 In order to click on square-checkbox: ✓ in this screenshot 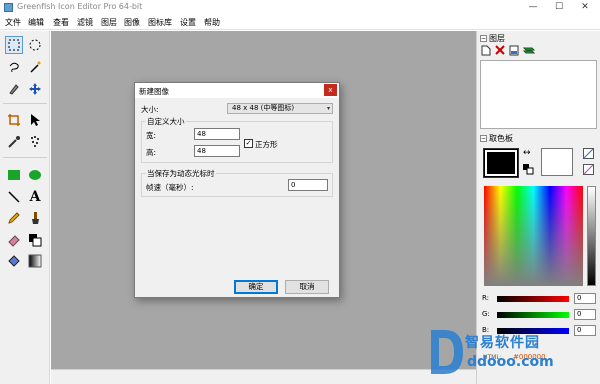, I will do `click(248, 143)`.